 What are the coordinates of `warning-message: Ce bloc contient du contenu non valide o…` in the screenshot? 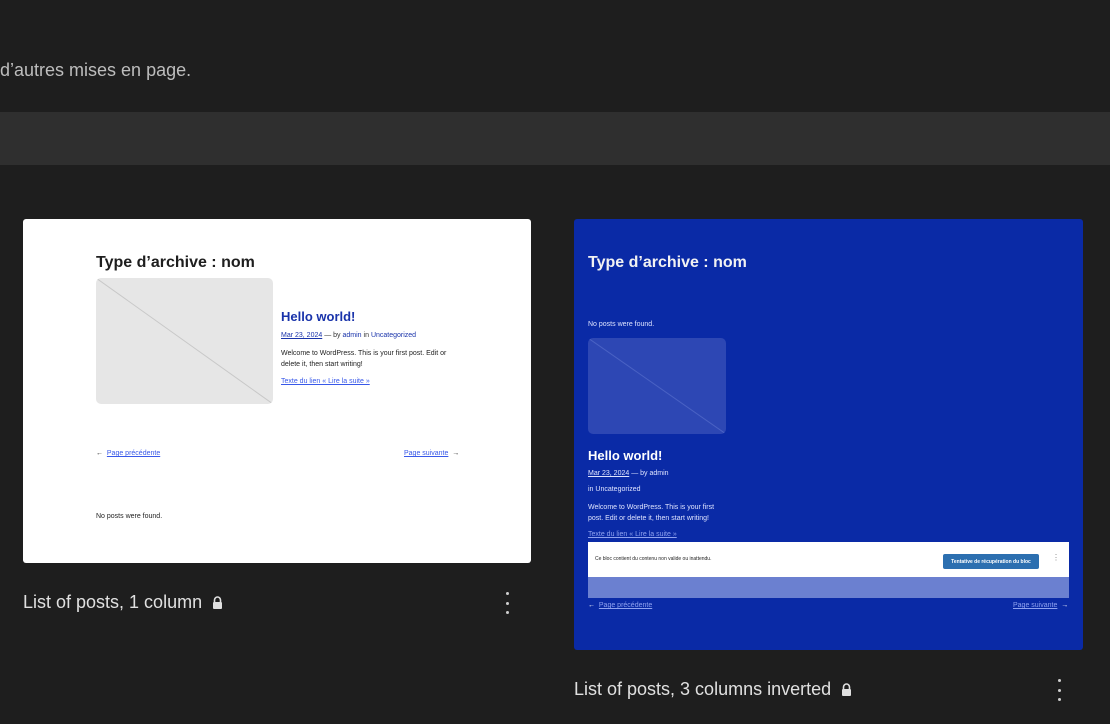 It's located at (653, 559).